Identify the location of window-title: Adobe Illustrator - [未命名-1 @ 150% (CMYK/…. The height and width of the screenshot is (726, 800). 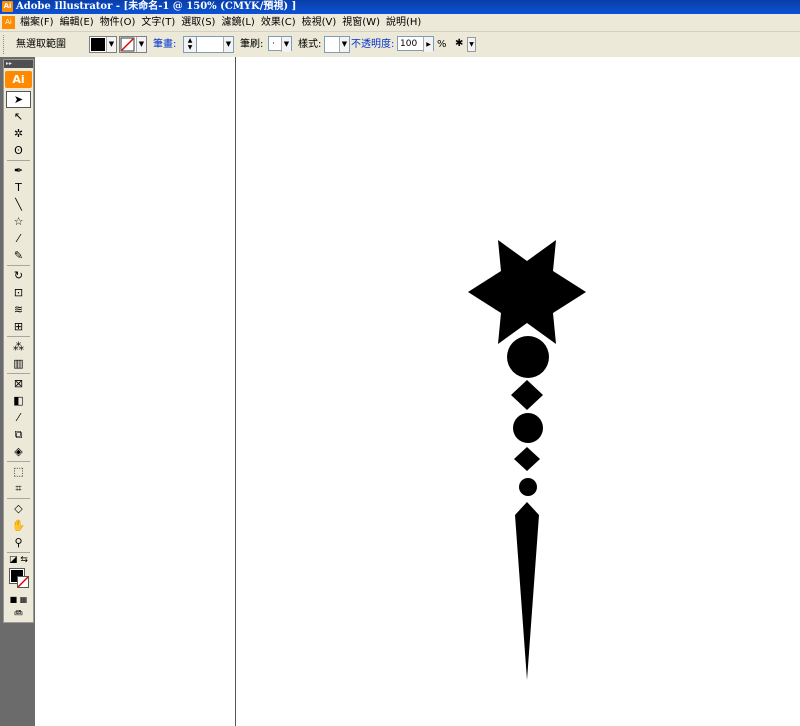
(156, 6).